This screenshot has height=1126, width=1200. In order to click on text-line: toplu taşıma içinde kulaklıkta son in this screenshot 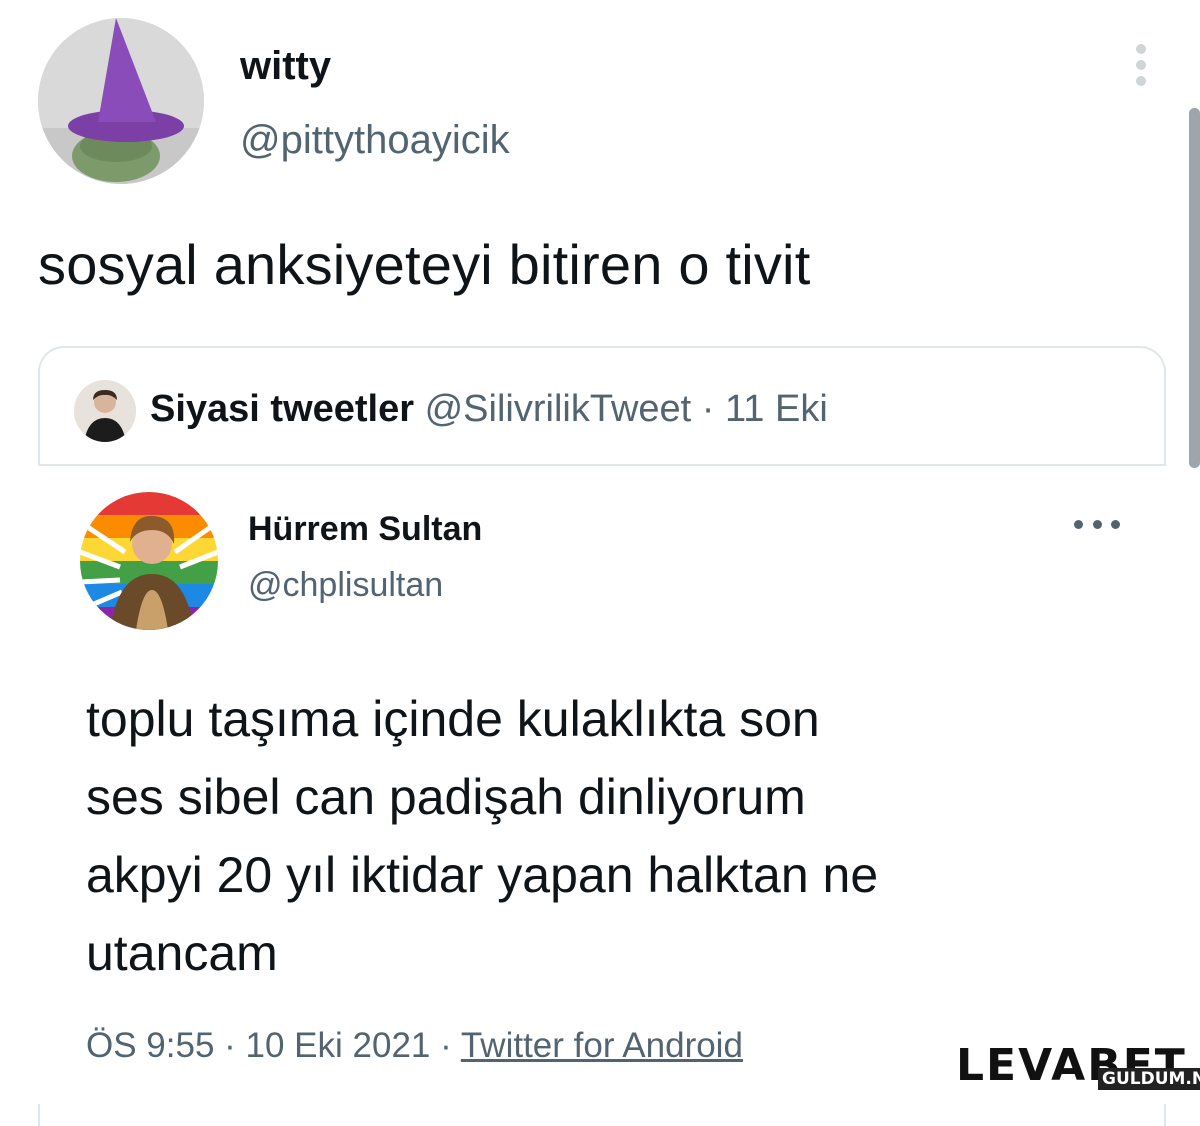, I will do `click(453, 719)`.